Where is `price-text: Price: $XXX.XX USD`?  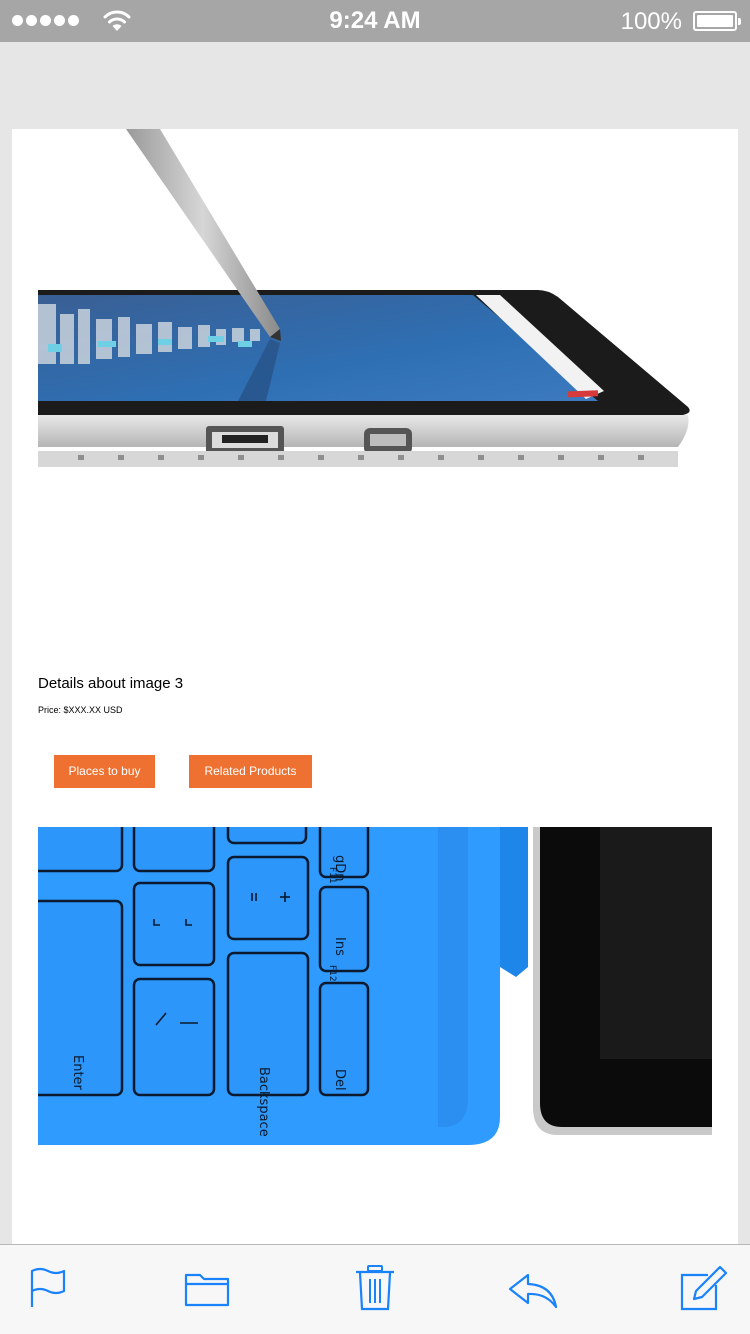 price-text: Price: $XXX.XX USD is located at coordinates (80, 710).